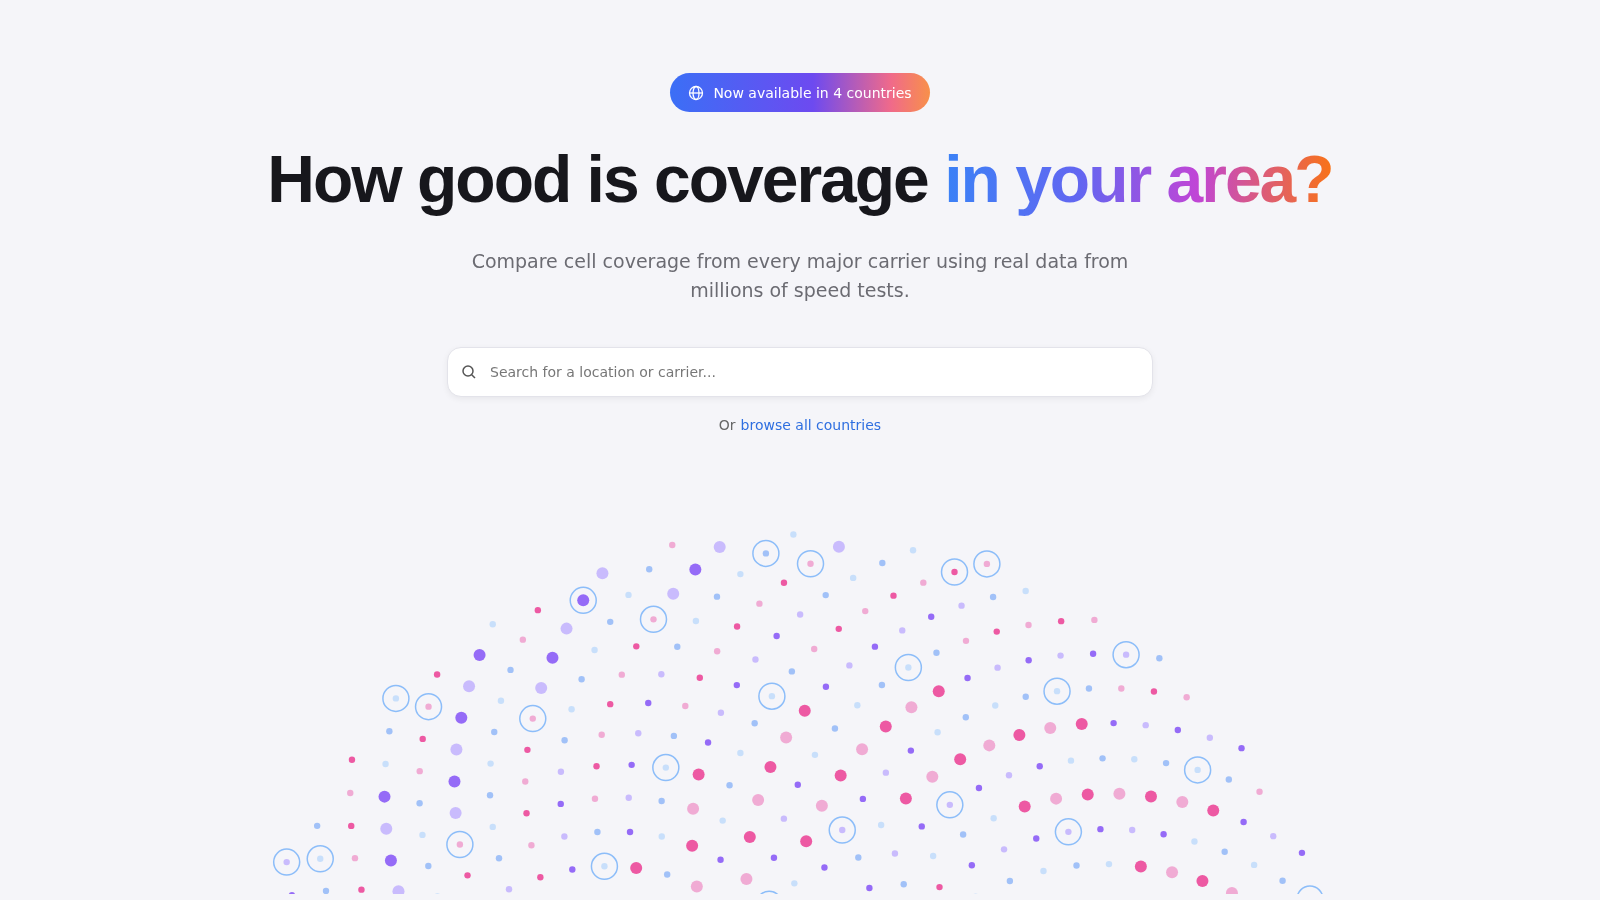 This screenshot has height=900, width=1600. What do you see at coordinates (812, 92) in the screenshot?
I see `badge-text: Now available in 4 countries` at bounding box center [812, 92].